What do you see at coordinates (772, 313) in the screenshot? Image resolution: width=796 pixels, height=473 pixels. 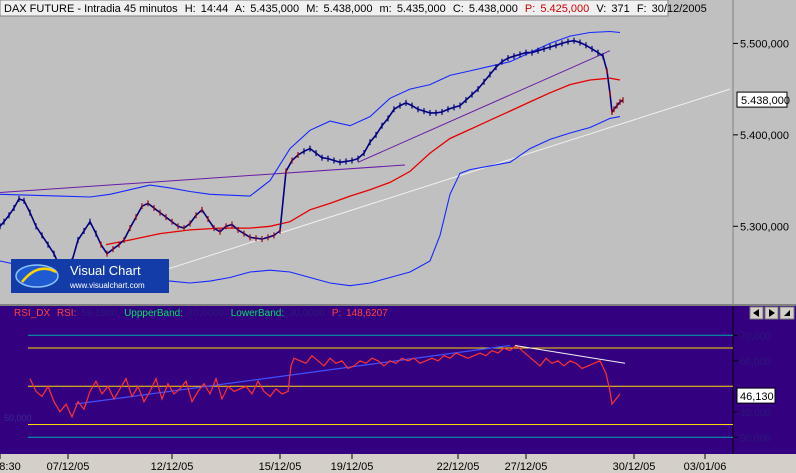 I see `scroll-controls` at bounding box center [772, 313].